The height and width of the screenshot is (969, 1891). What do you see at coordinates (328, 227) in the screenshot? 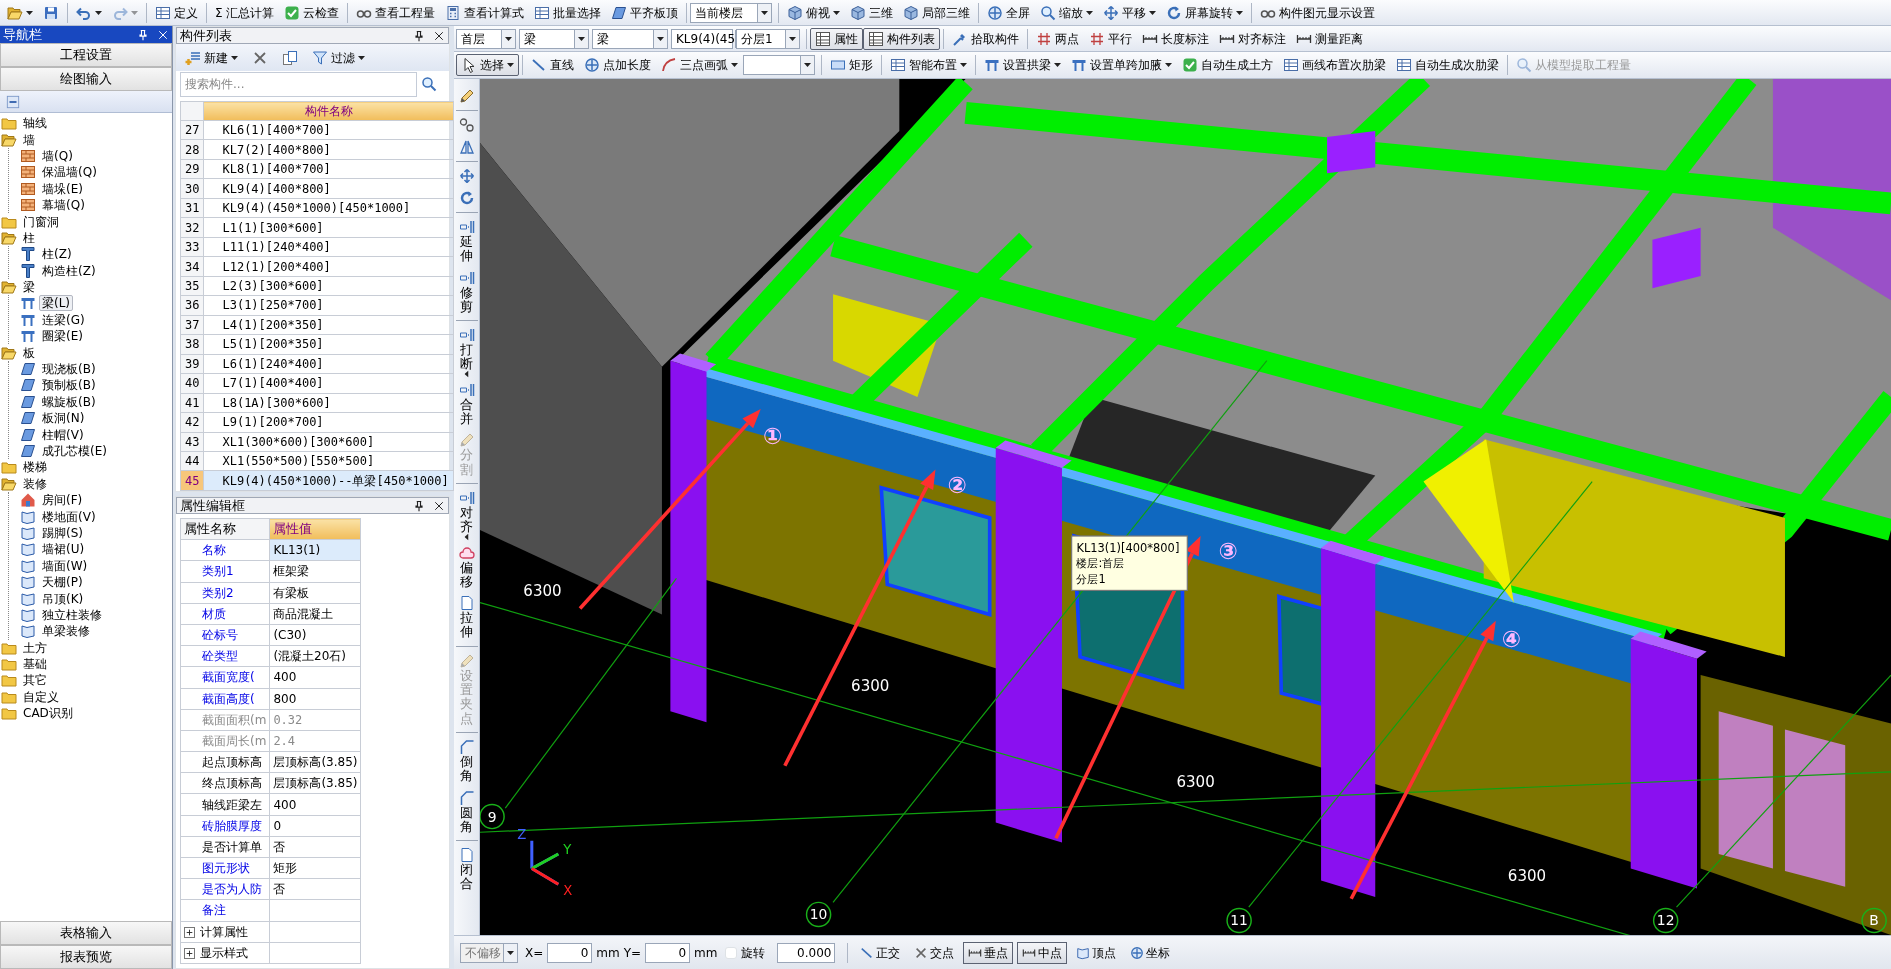
I see `component-name: L1(1)[300*600]` at bounding box center [328, 227].